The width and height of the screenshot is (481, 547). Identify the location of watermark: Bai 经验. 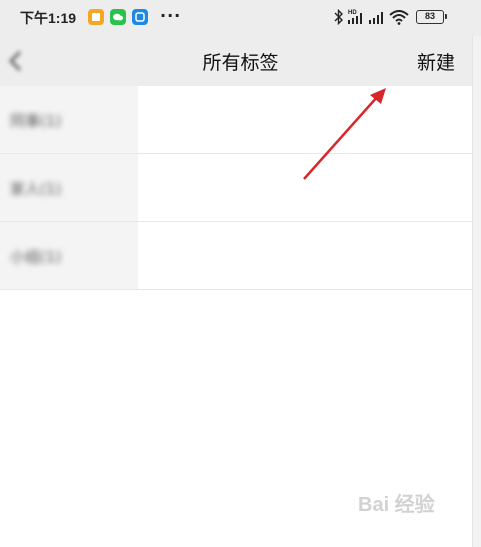
(396, 505).